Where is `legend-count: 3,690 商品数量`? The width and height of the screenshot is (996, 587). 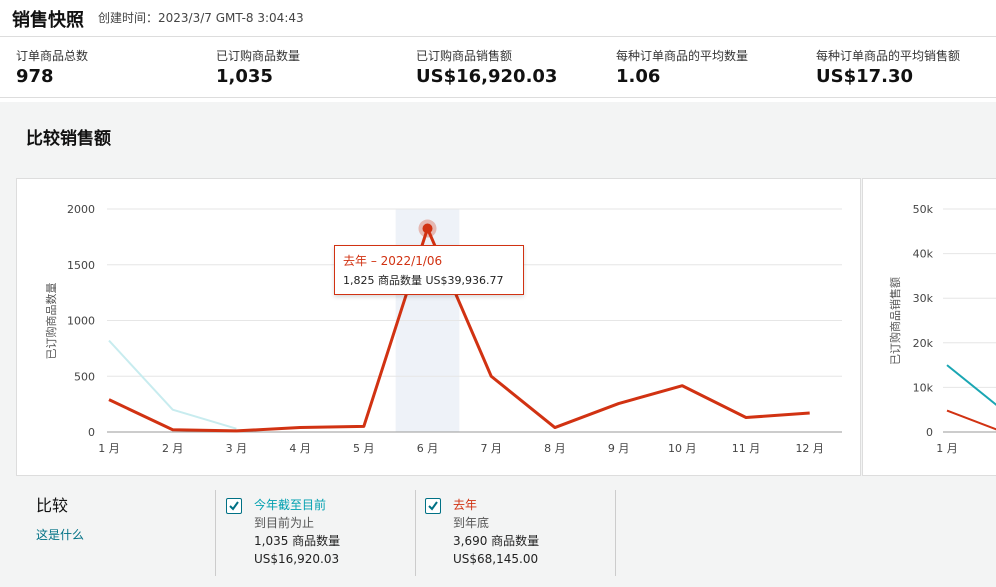 legend-count: 3,690 商品数量 is located at coordinates (496, 541).